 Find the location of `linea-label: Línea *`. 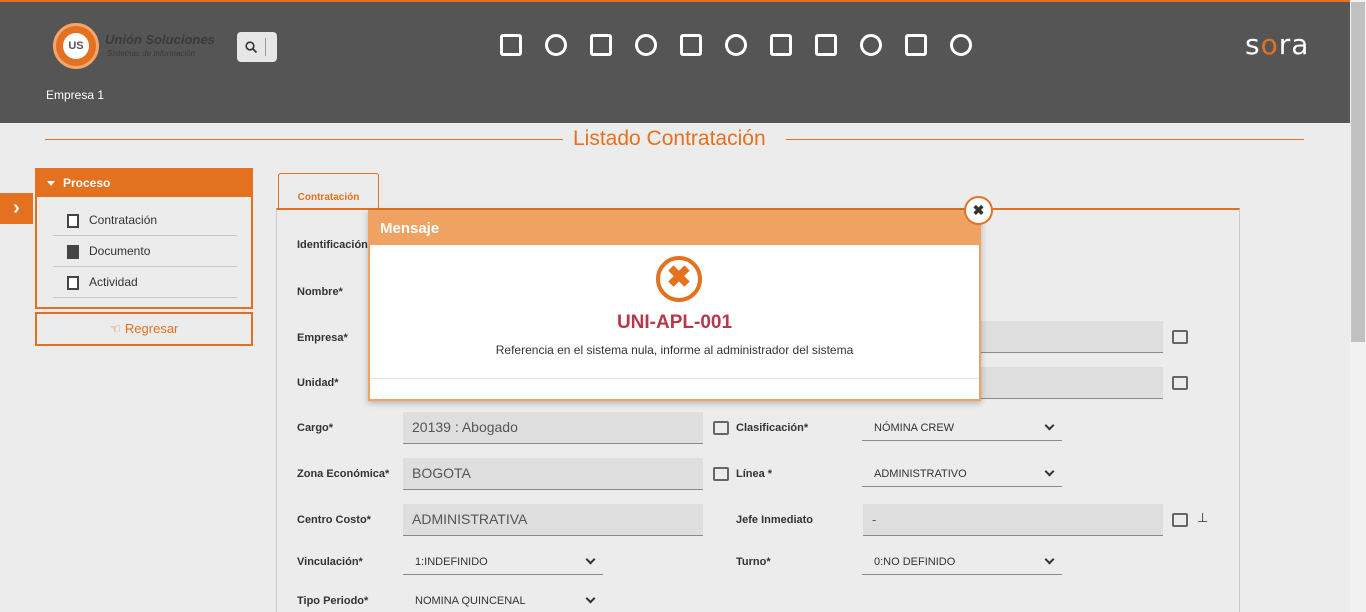

linea-label: Línea * is located at coordinates (754, 474).